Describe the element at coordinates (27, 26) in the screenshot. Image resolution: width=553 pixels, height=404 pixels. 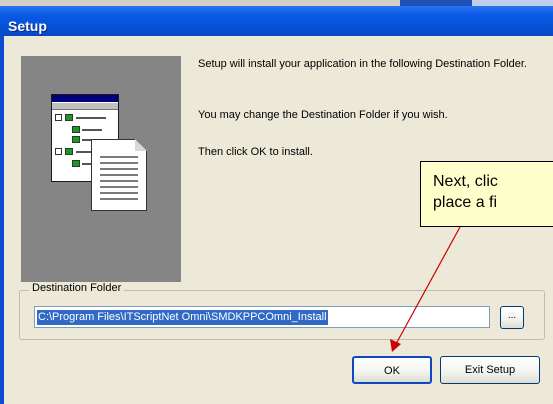
I see `window-title: Setup` at that location.